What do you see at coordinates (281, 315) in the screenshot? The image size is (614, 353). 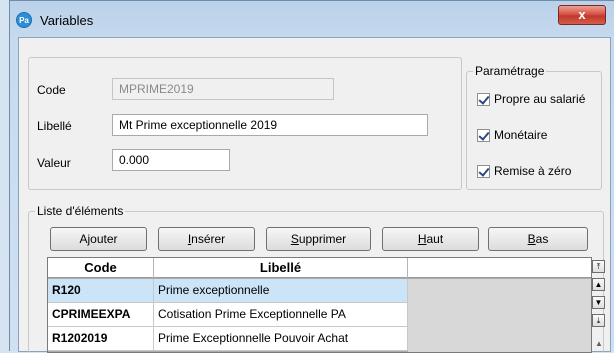 I see `cell-libelle: Cotisation Prime Exceptionnelle PA` at bounding box center [281, 315].